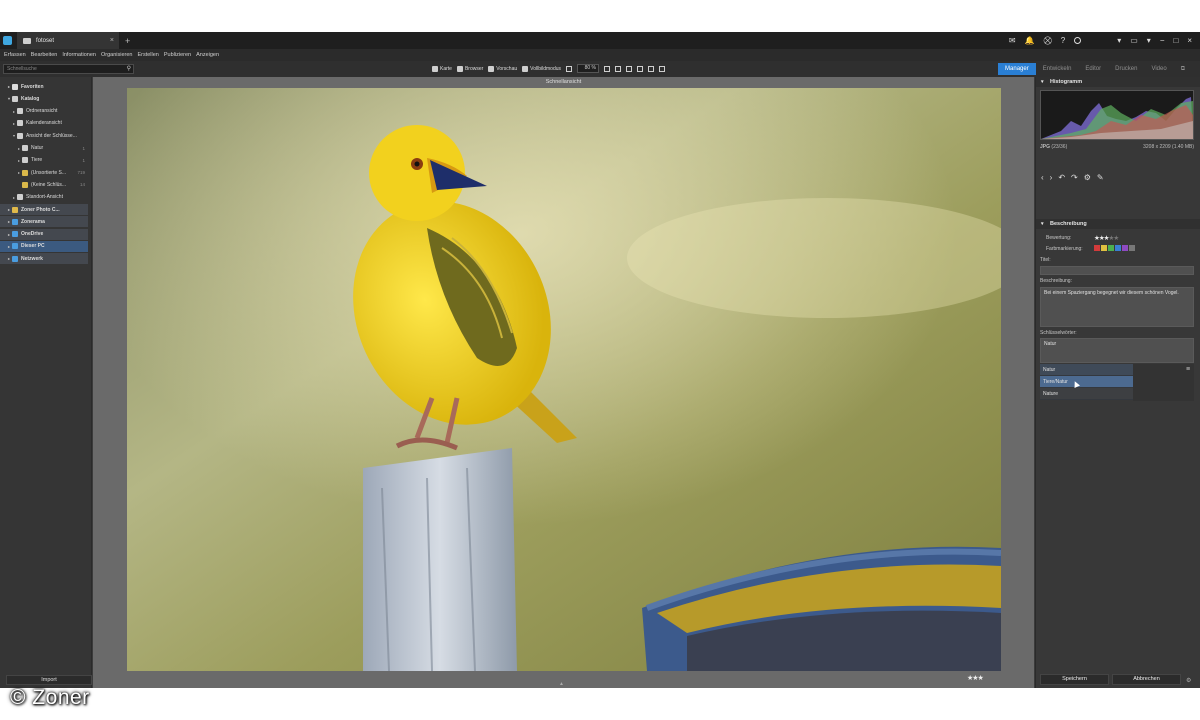 This screenshot has width=1200, height=720. I want to click on suggestion-item: Natur, so click(1086, 370).